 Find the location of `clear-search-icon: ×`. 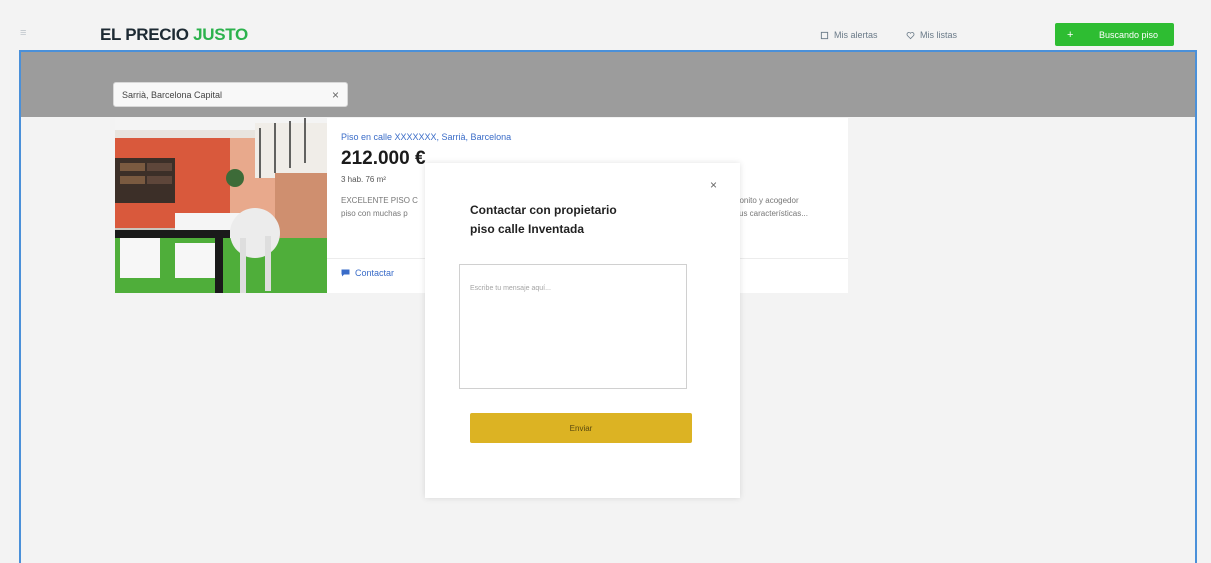

clear-search-icon: × is located at coordinates (335, 95).